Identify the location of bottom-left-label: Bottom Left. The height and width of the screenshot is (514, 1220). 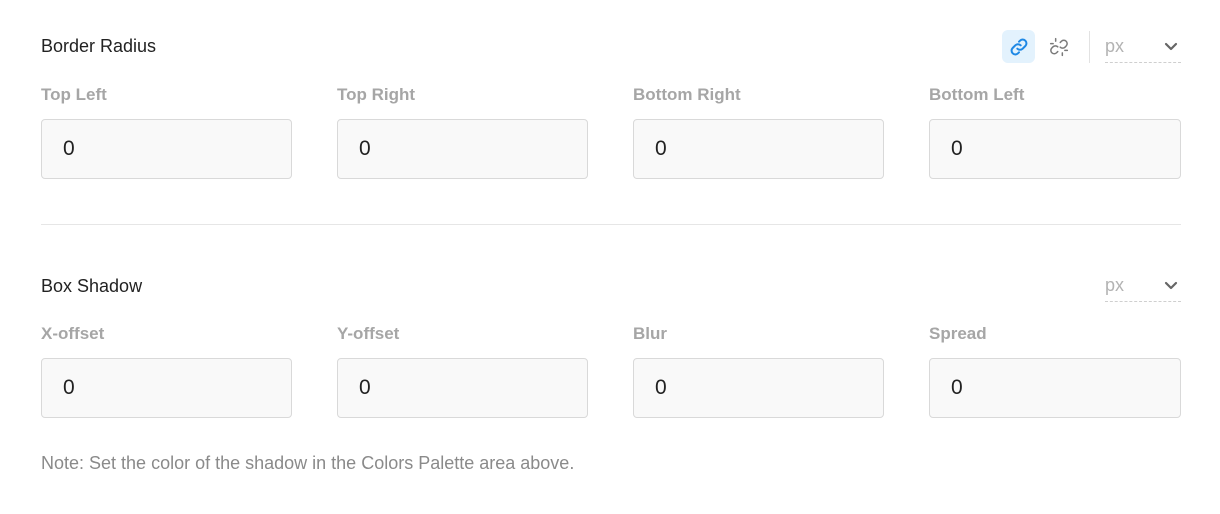
(977, 94).